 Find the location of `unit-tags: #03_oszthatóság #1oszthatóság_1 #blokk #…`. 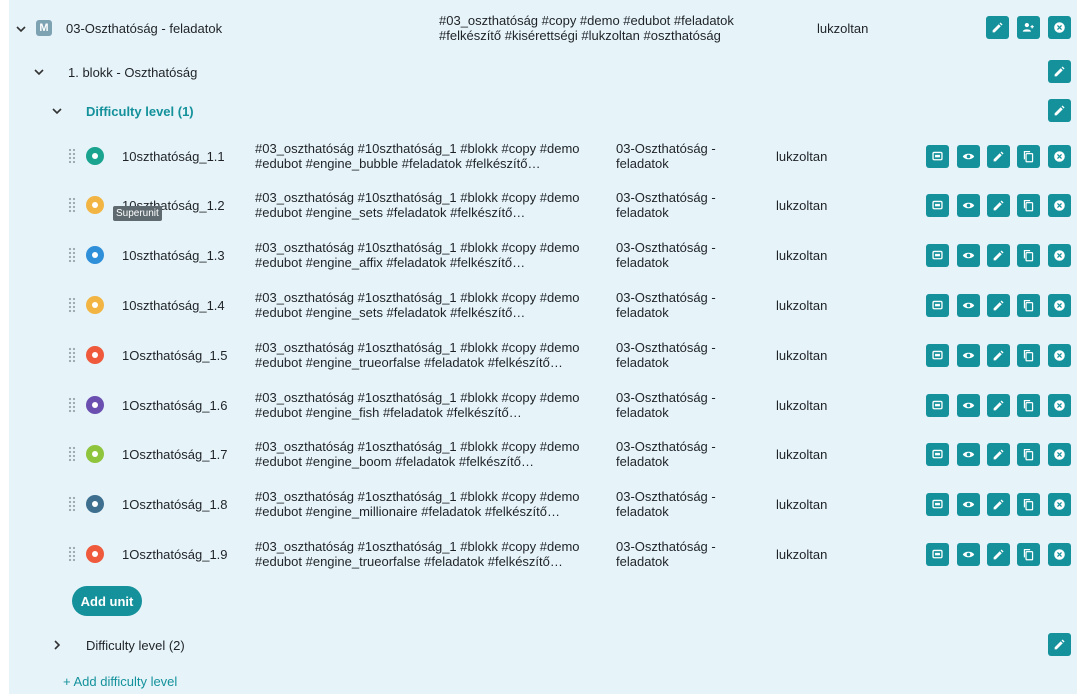

unit-tags: #03_oszthatóság #1oszthatóság_1 #blokk #… is located at coordinates (417, 305).